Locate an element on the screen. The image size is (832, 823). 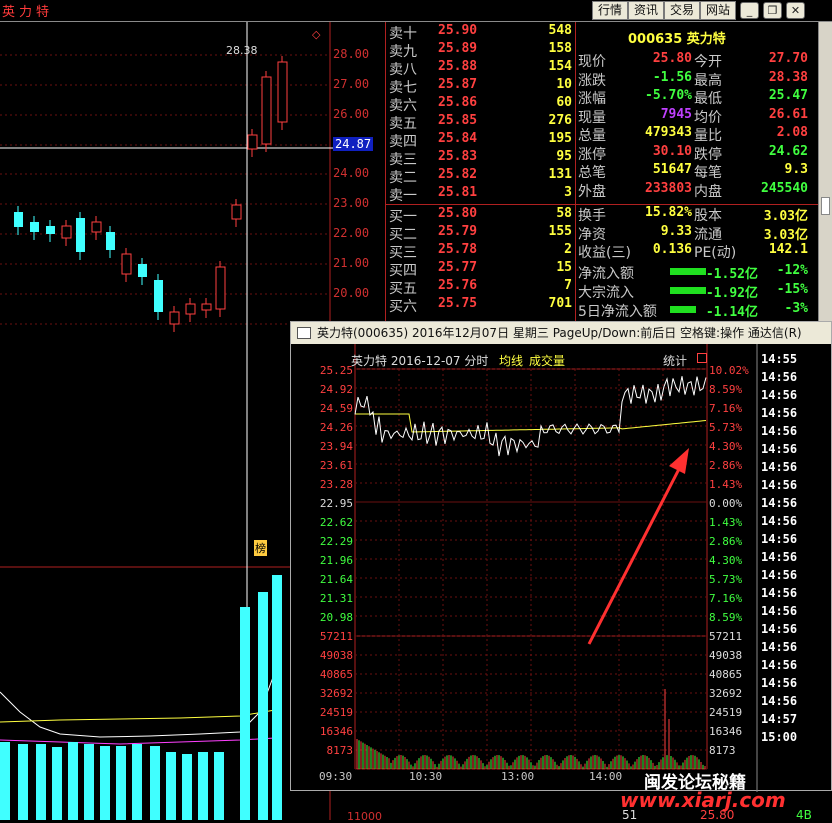
diamond-icon: ◇ is located at coordinates (316, 34).